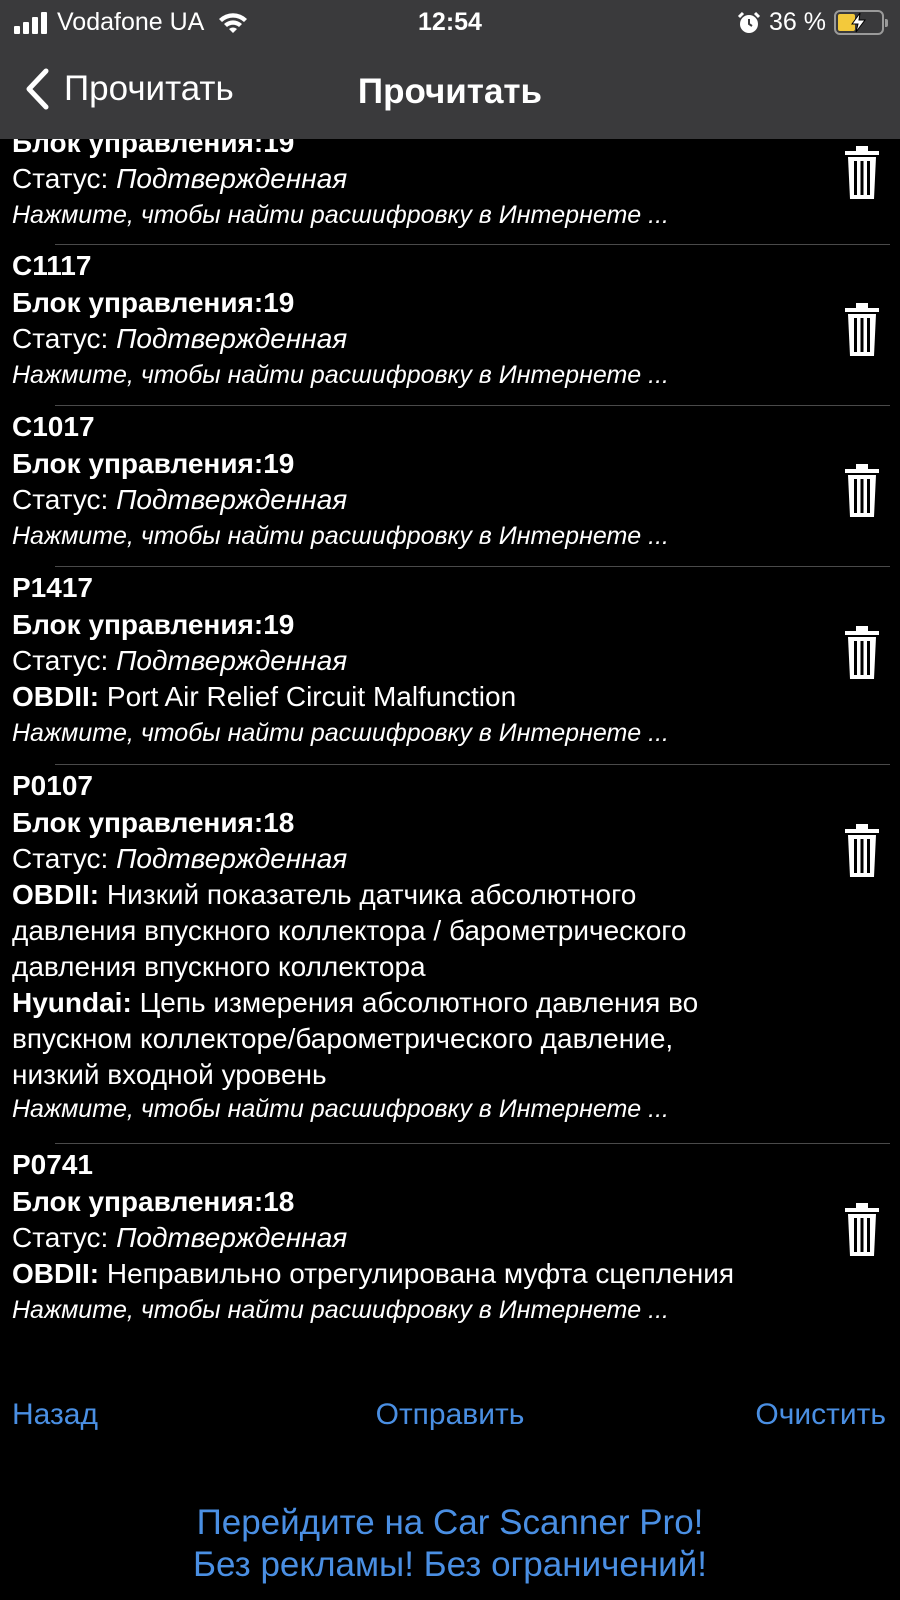 The image size is (900, 1600). I want to click on maker-label: Hyundai:, so click(72, 1002).